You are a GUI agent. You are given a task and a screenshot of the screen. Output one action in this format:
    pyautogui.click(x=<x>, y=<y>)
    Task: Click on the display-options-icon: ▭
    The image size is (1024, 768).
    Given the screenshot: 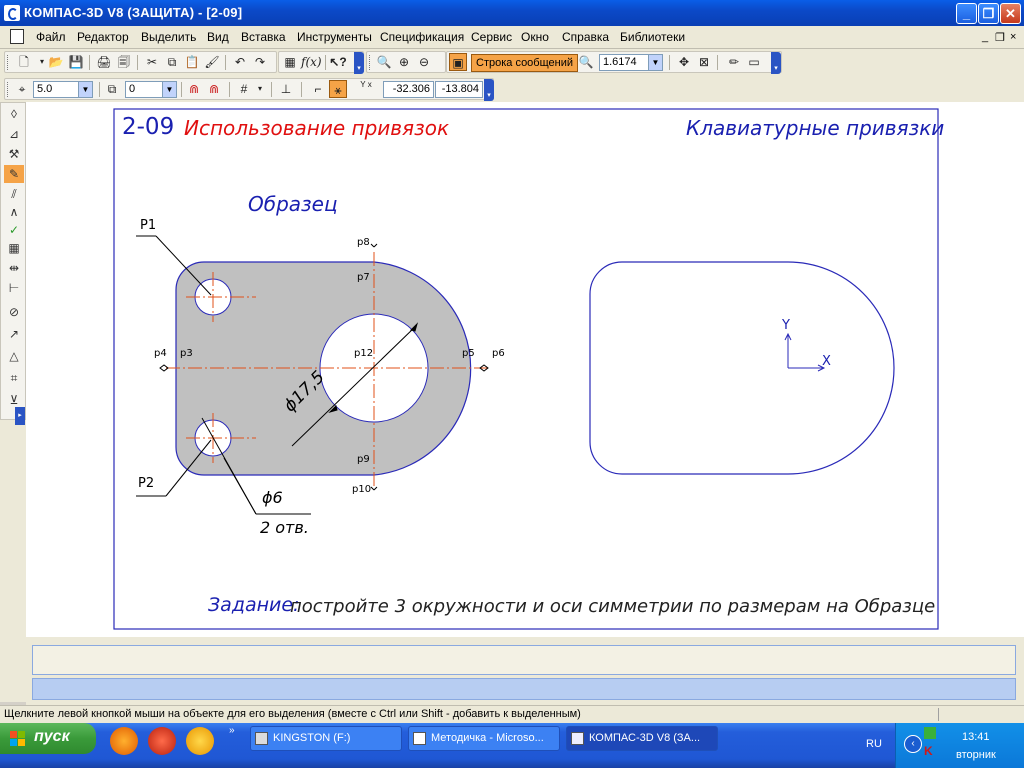 What is the action you would take?
    pyautogui.click(x=754, y=62)
    